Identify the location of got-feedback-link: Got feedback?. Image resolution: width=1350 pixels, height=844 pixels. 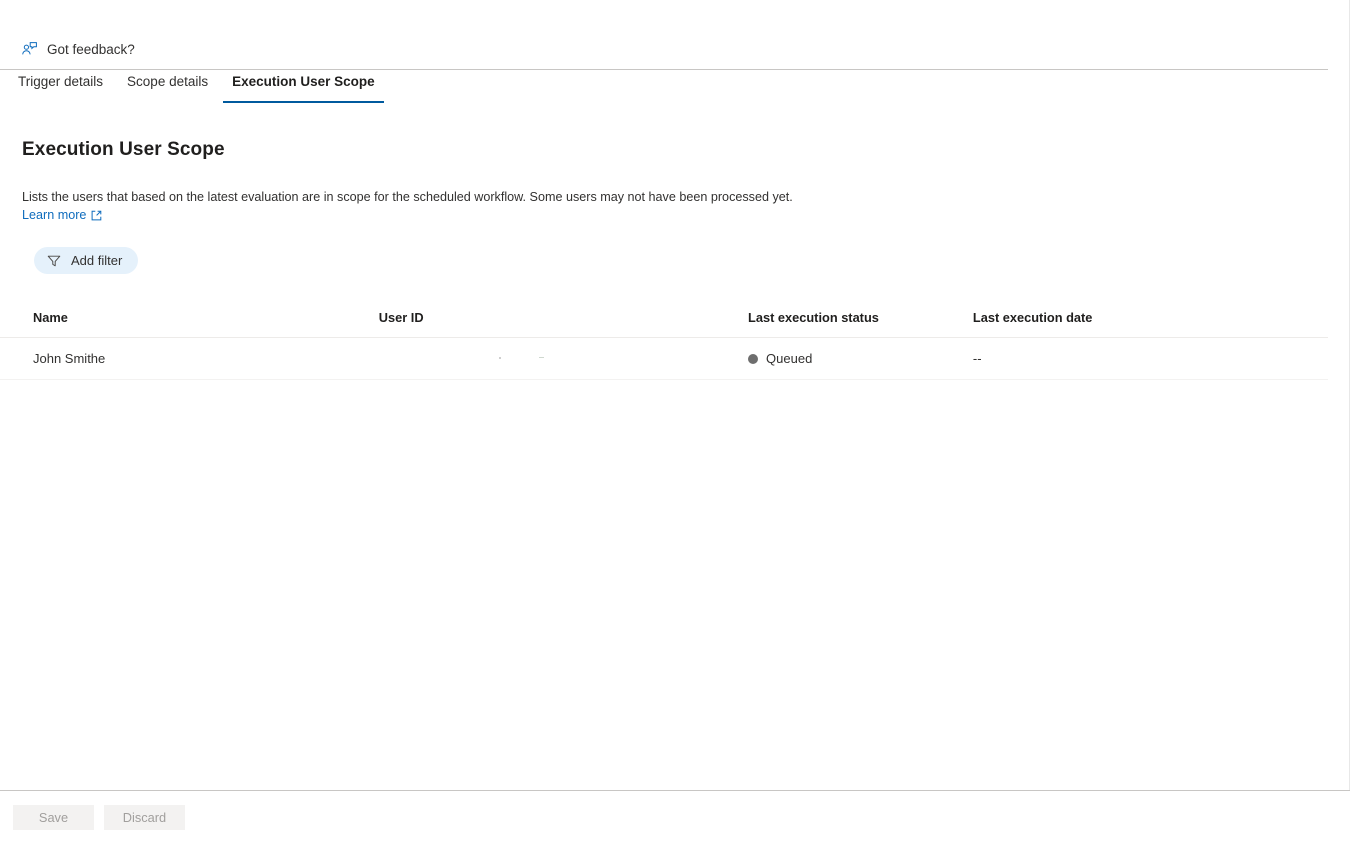
(78, 49).